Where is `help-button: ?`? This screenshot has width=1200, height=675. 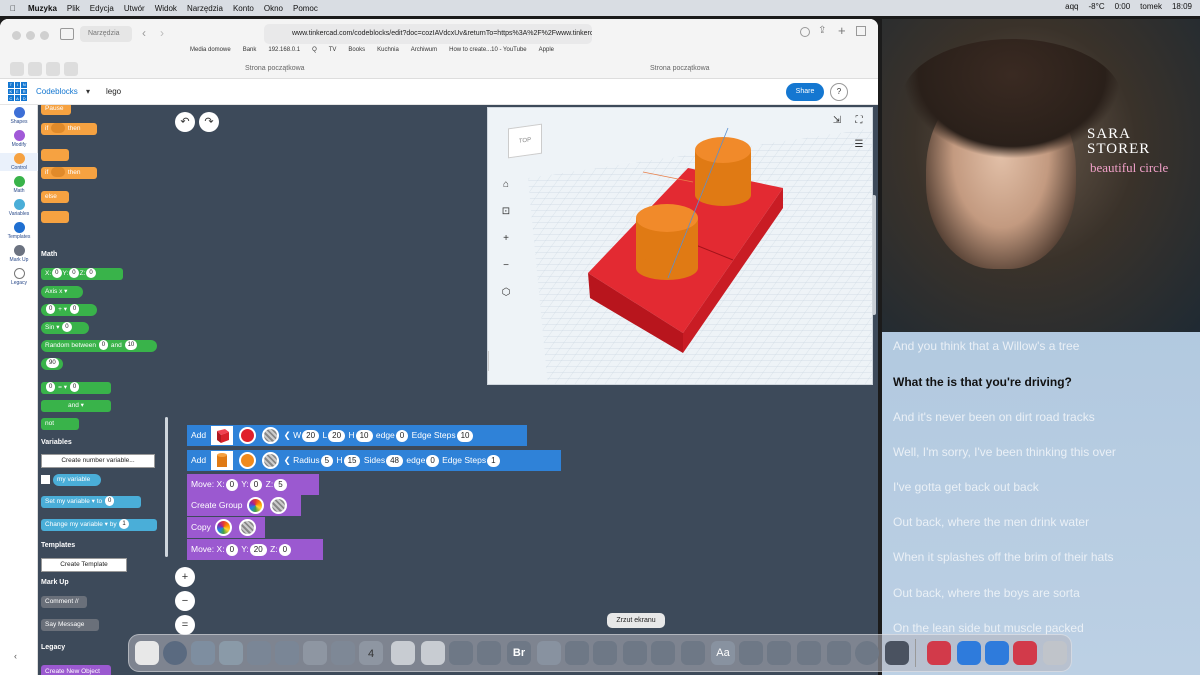 help-button: ? is located at coordinates (839, 92).